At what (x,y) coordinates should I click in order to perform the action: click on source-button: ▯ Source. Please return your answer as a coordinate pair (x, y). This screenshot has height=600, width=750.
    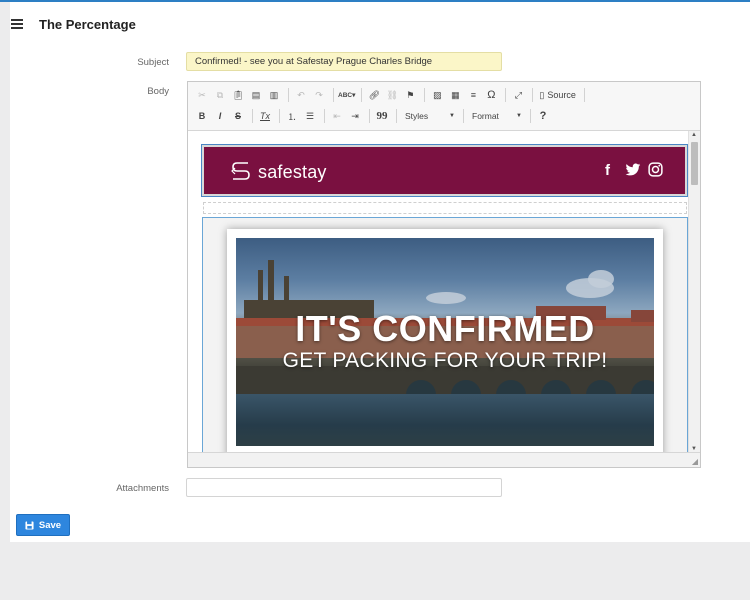
    Looking at the image, I should click on (557, 95).